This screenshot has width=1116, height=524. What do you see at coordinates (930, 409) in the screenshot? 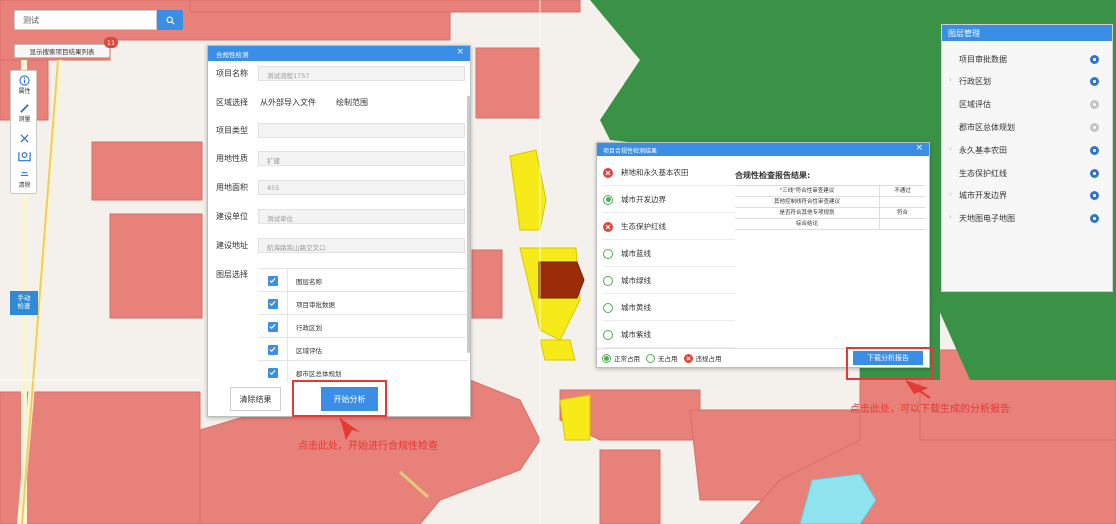
I see `annotation-download-report: 点击此处，可以下载生成的分析报告` at bounding box center [930, 409].